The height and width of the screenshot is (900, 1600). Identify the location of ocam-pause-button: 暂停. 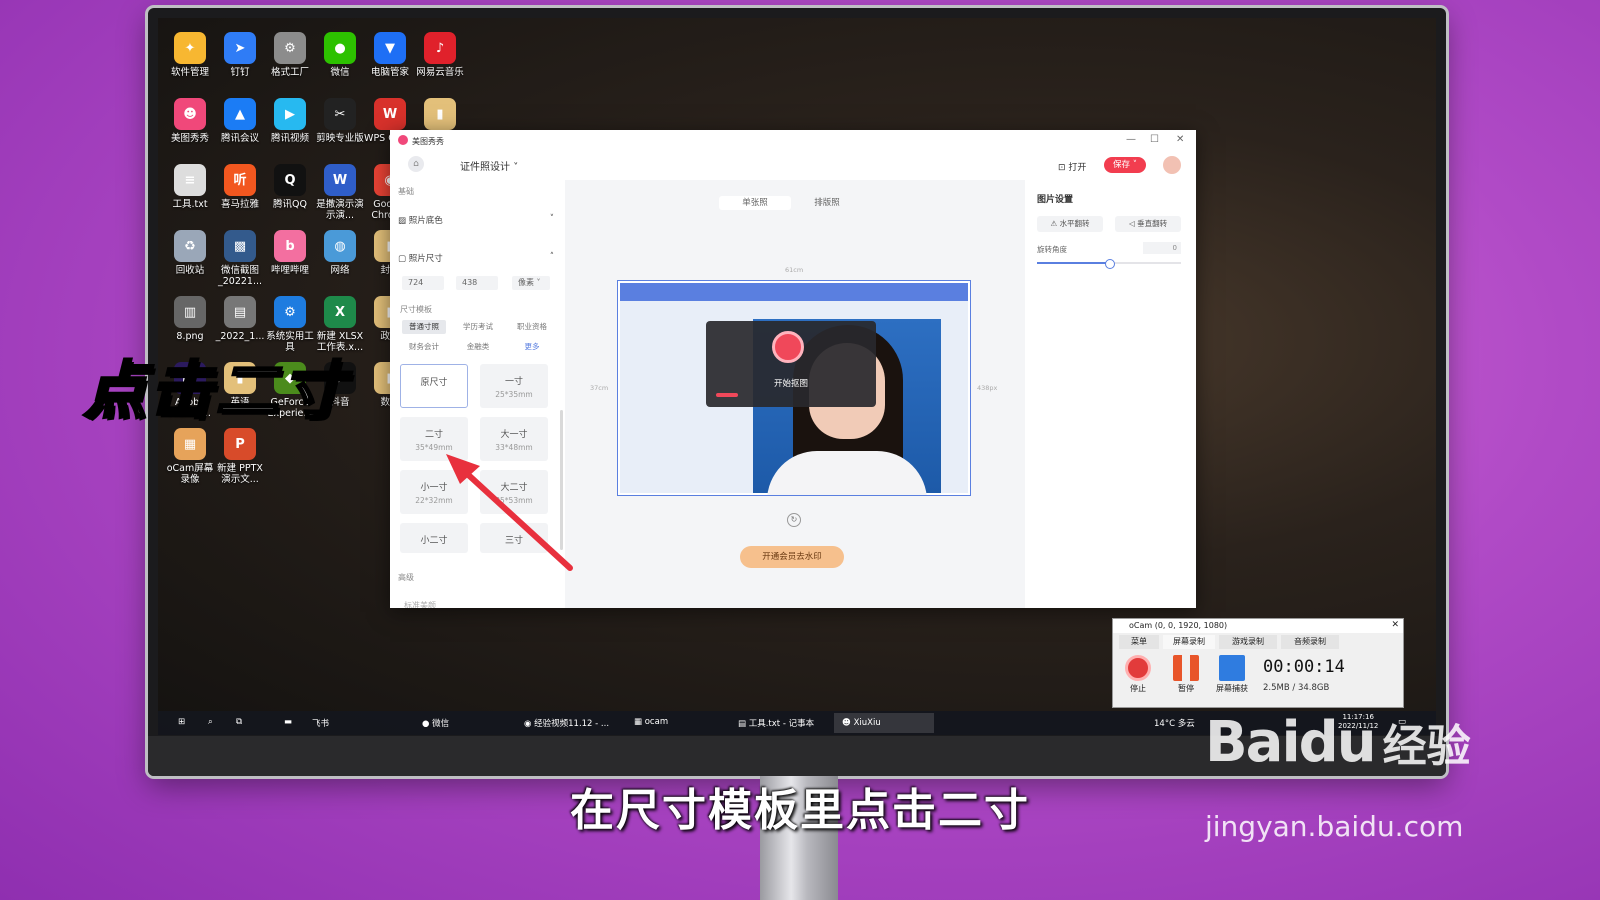
(1186, 674).